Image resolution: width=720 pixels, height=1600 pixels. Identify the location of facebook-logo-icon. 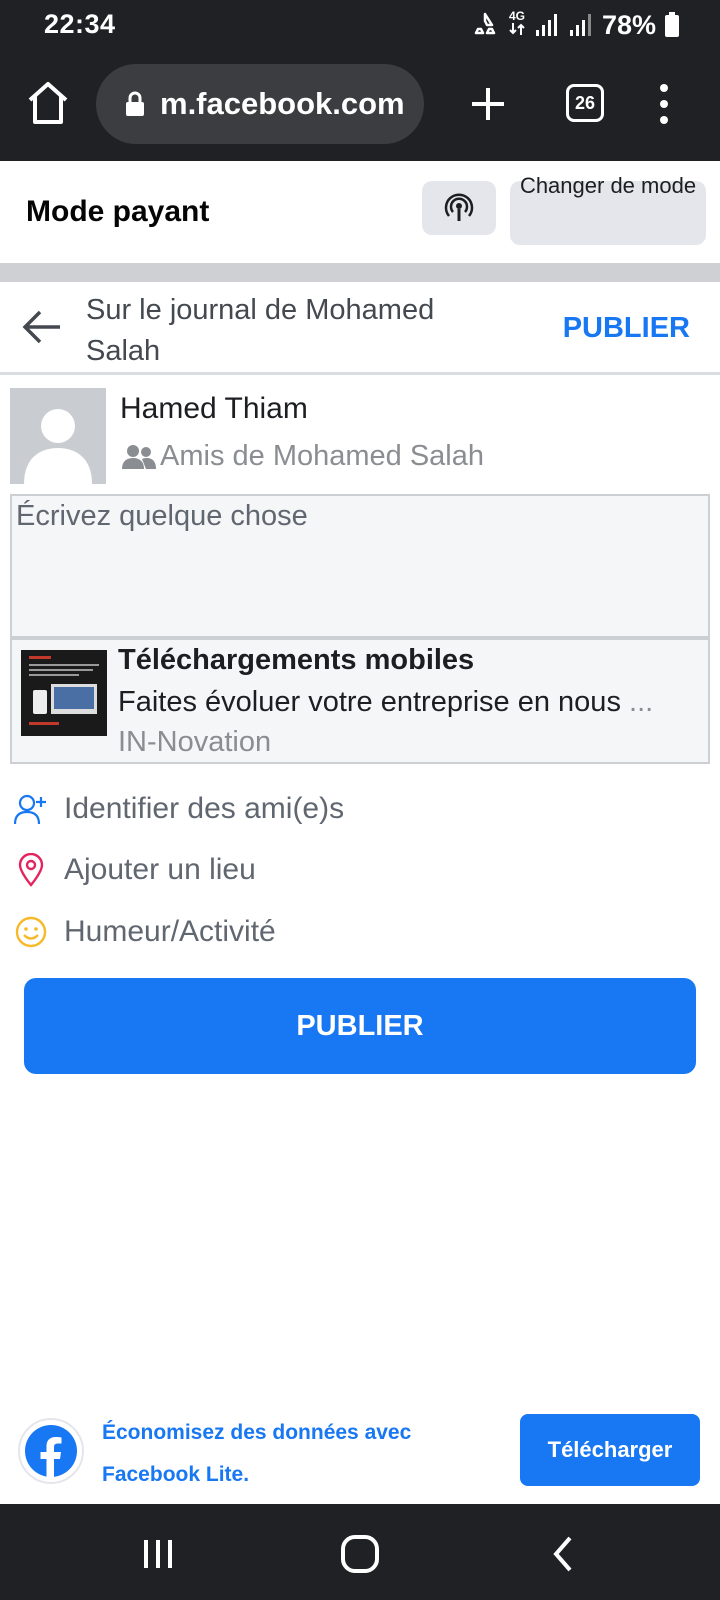
(51, 1451).